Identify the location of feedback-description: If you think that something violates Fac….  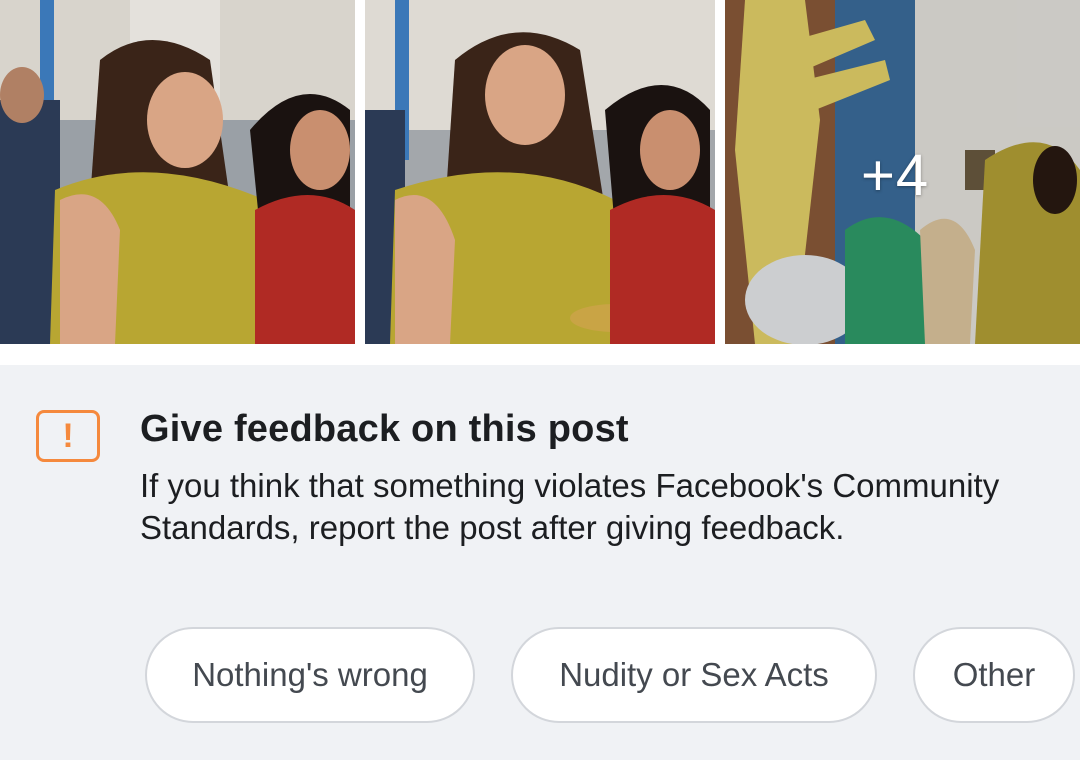
(570, 506).